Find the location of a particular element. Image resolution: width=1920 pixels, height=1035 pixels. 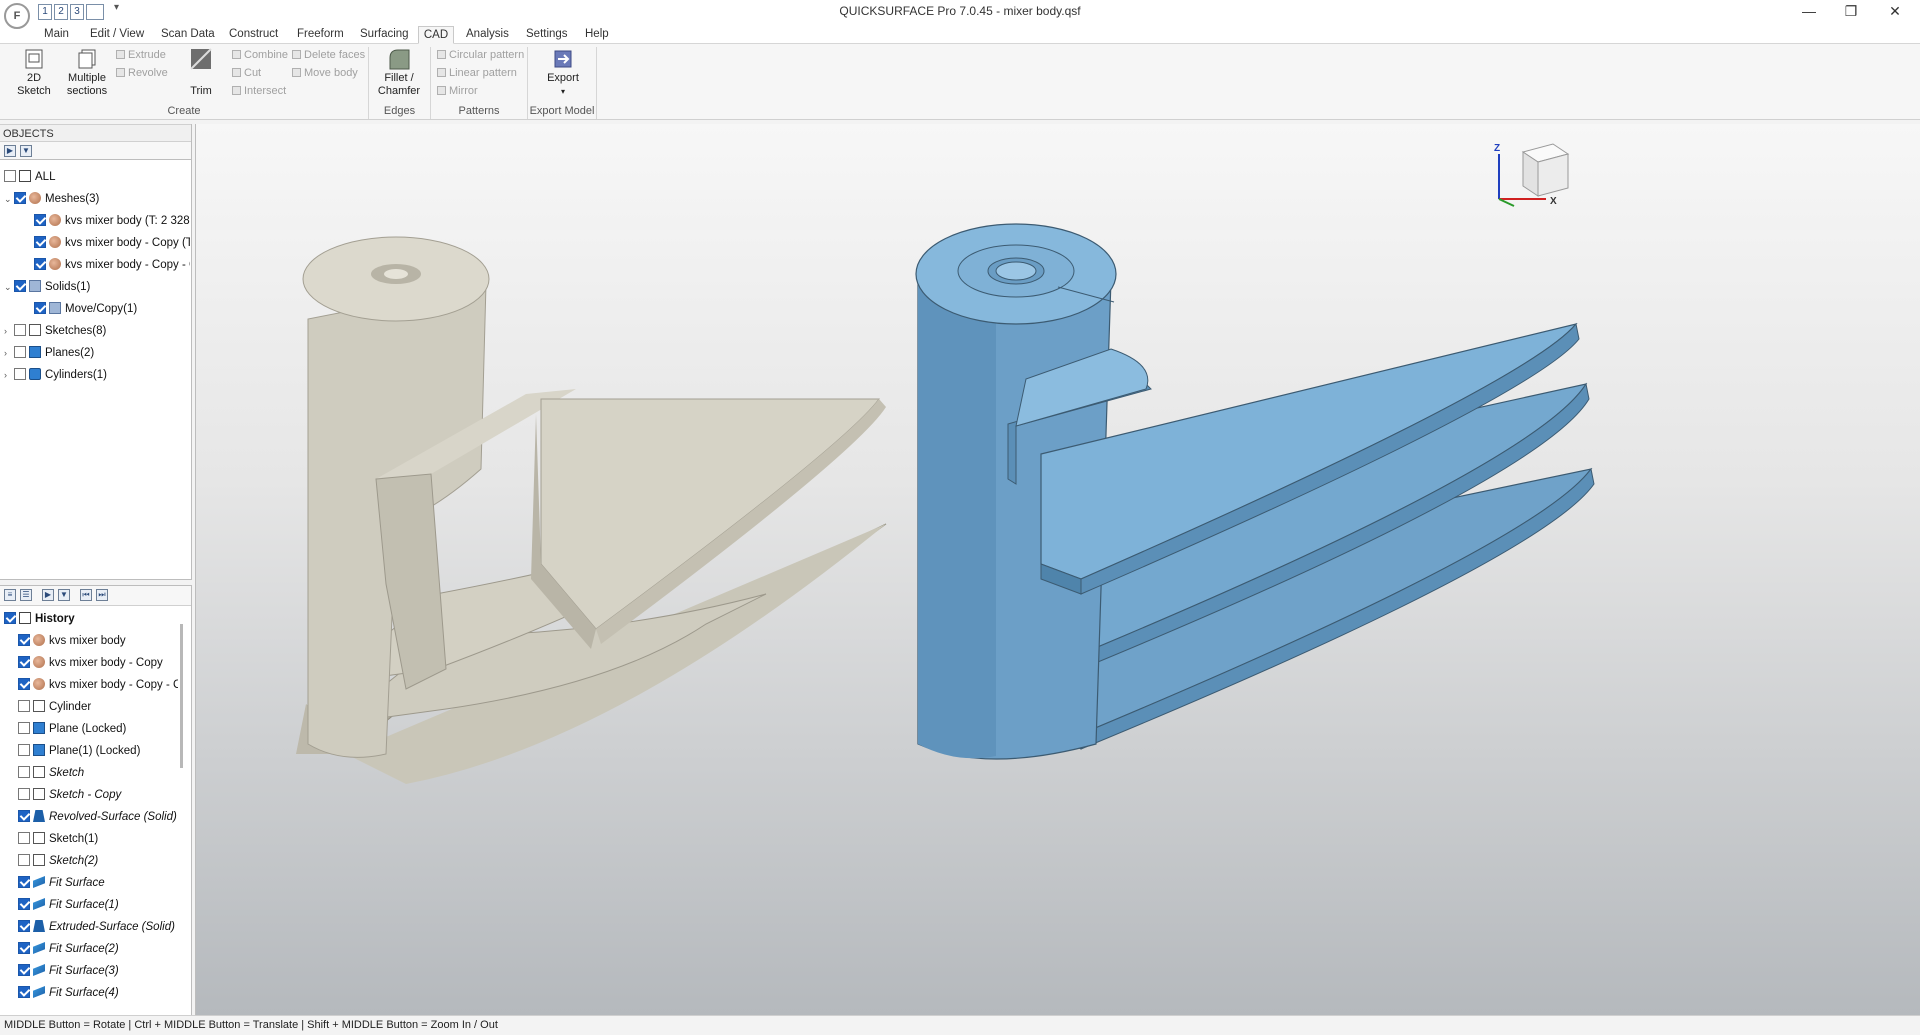

history-item: kvs mixer body - Copy is located at coordinates (98, 663).